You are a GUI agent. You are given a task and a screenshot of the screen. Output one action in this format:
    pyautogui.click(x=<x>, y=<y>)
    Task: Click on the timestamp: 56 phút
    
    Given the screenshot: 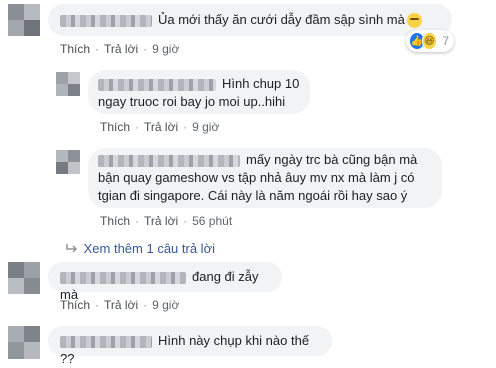 What is the action you would take?
    pyautogui.click(x=212, y=221)
    